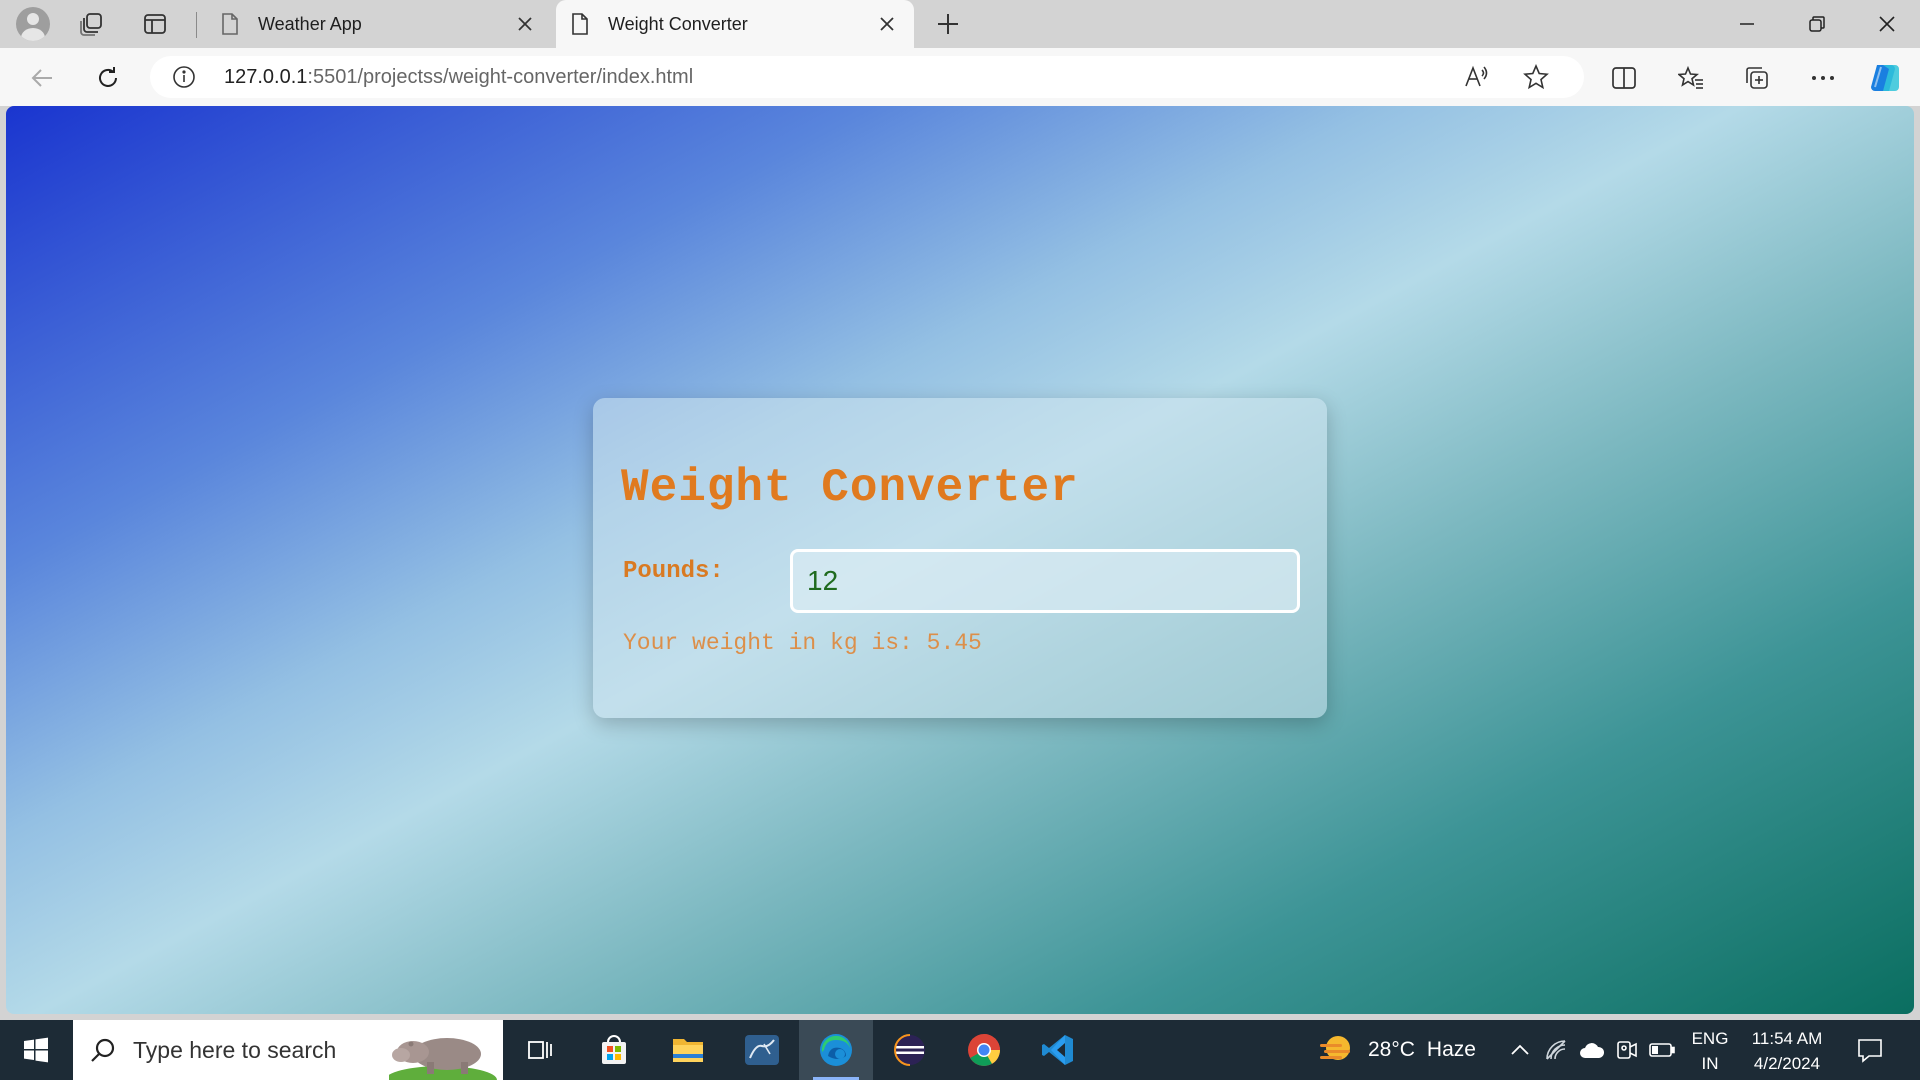 This screenshot has height=1080, width=1920. I want to click on meet-now-icon, so click(1627, 1050).